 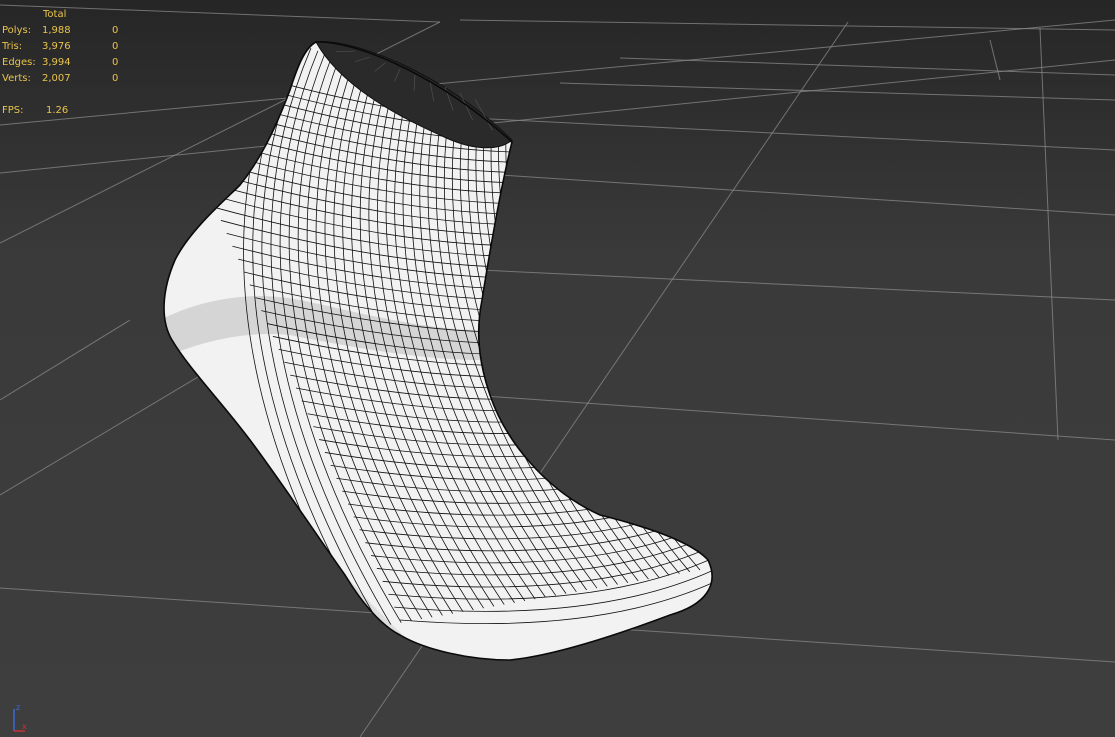 I want to click on stats-edges-label: Edges:, so click(x=19, y=62).